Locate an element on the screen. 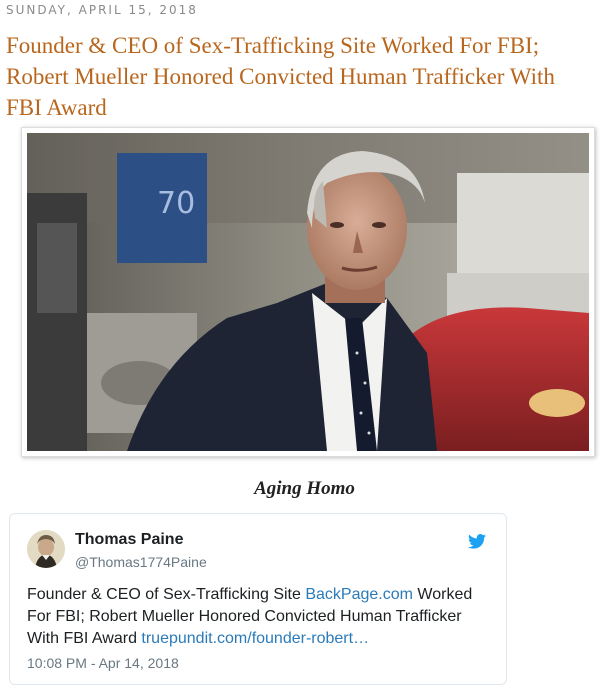 Image resolution: width=609 pixels, height=685 pixels. photo-caption: Aging Homo is located at coordinates (304, 488).